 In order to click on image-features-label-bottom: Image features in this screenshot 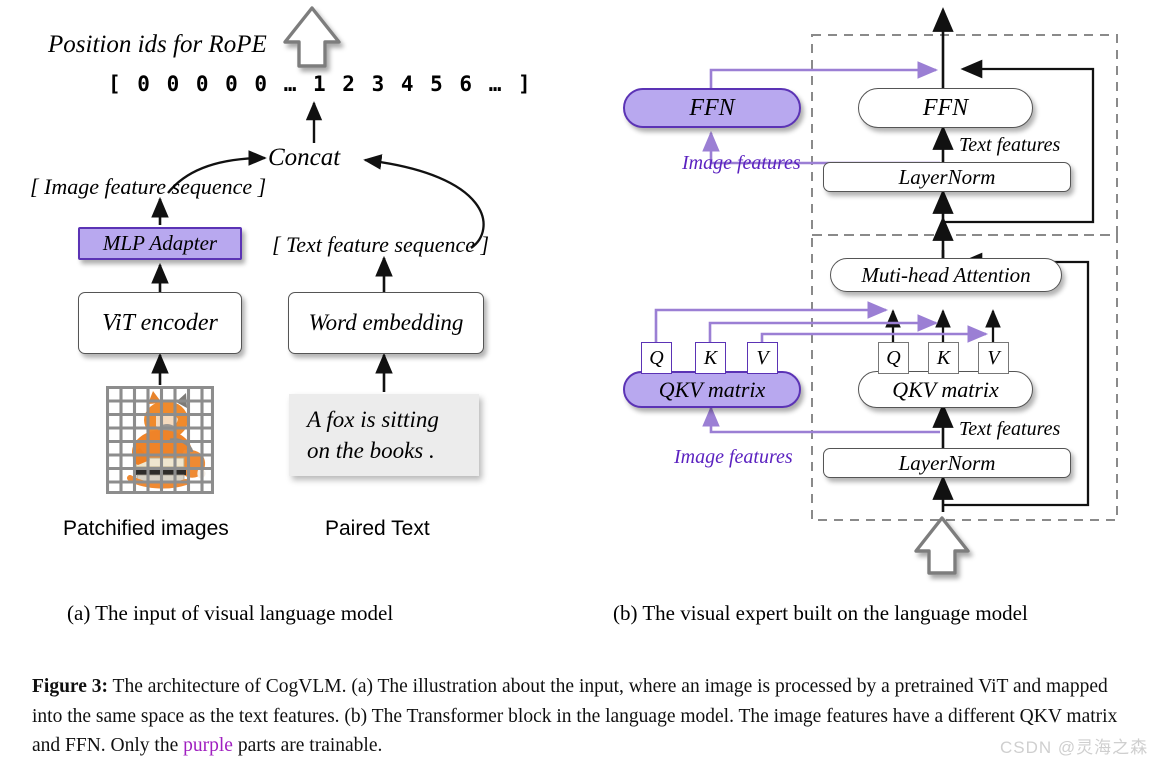, I will do `click(733, 457)`.